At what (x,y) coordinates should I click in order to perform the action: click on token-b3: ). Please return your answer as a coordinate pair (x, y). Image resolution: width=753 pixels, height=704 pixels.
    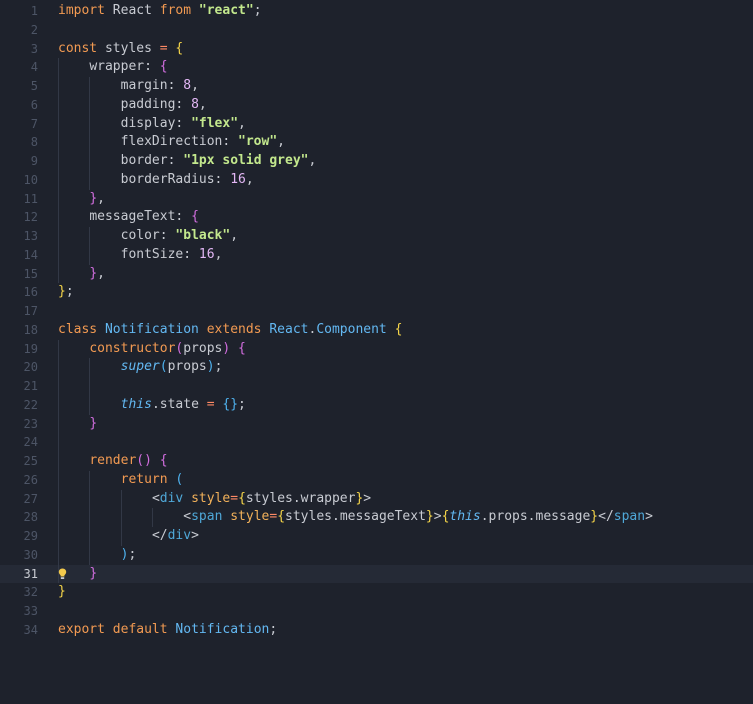
    Looking at the image, I should click on (210, 367).